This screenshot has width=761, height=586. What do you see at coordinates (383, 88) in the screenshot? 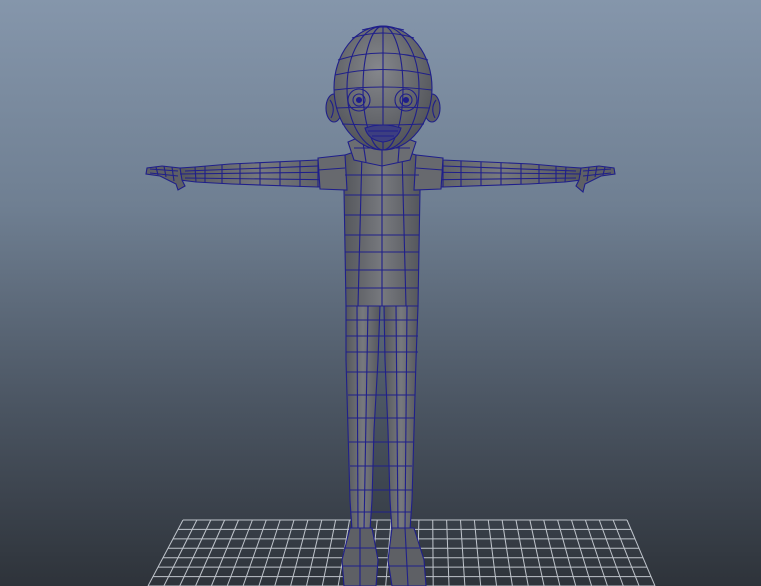
I see `head` at bounding box center [383, 88].